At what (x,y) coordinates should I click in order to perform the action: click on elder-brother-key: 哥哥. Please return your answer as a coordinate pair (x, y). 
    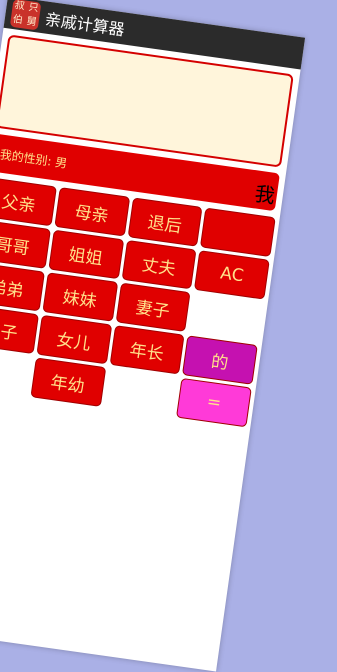
    Looking at the image, I should click on (25, 244).